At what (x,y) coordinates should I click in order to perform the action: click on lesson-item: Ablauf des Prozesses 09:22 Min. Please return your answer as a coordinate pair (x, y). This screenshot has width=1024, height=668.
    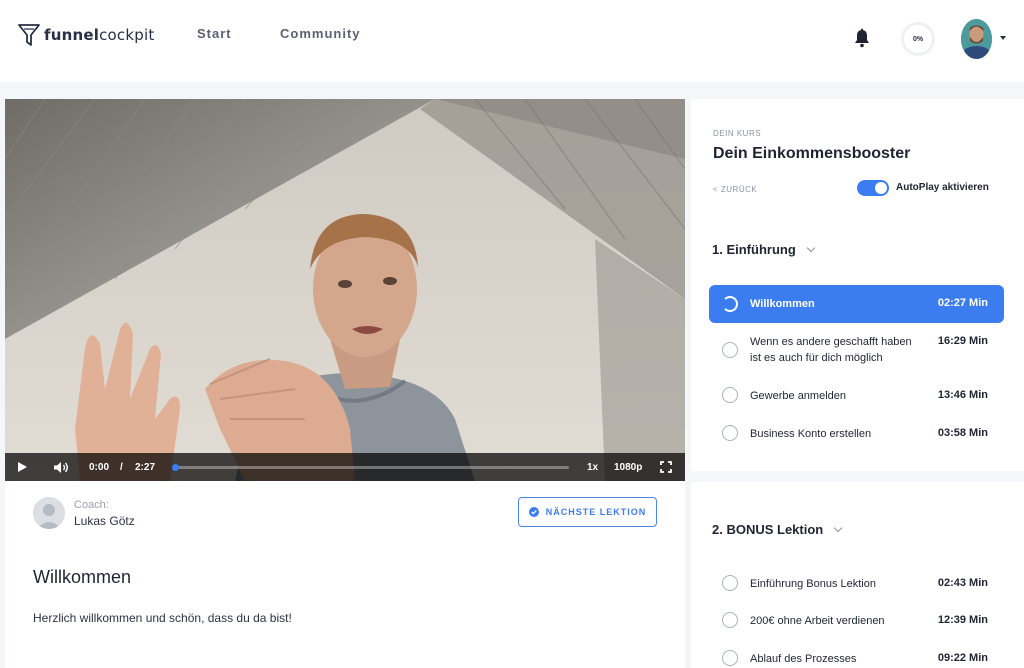
    Looking at the image, I should click on (856, 657).